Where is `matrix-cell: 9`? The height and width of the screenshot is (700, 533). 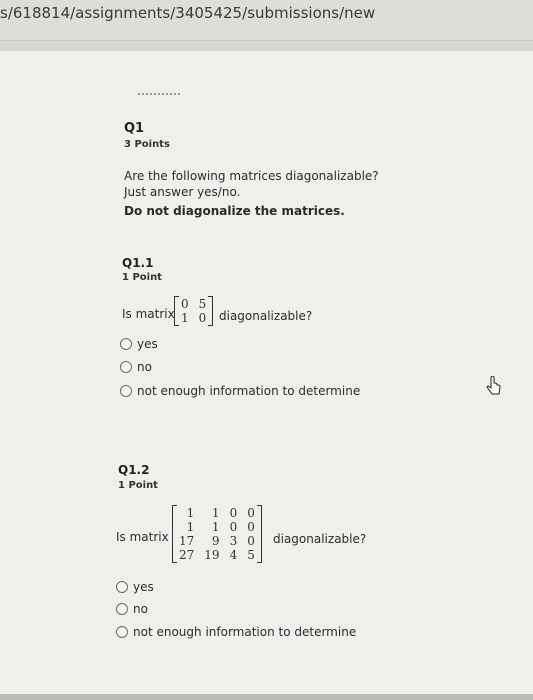
matrix-cell: 9 is located at coordinates (215, 541).